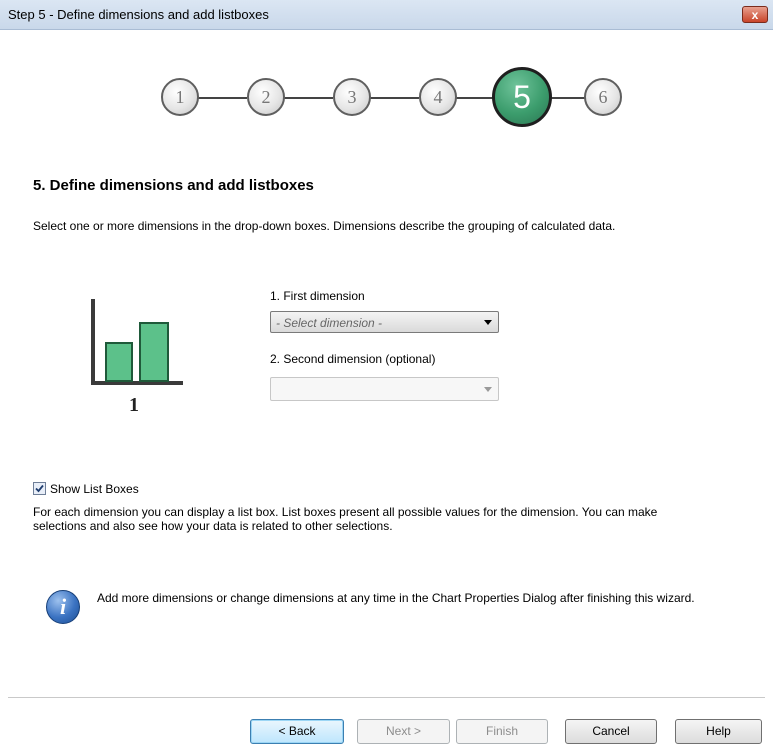 The width and height of the screenshot is (773, 756). What do you see at coordinates (603, 97) in the screenshot?
I see `step-6: 6` at bounding box center [603, 97].